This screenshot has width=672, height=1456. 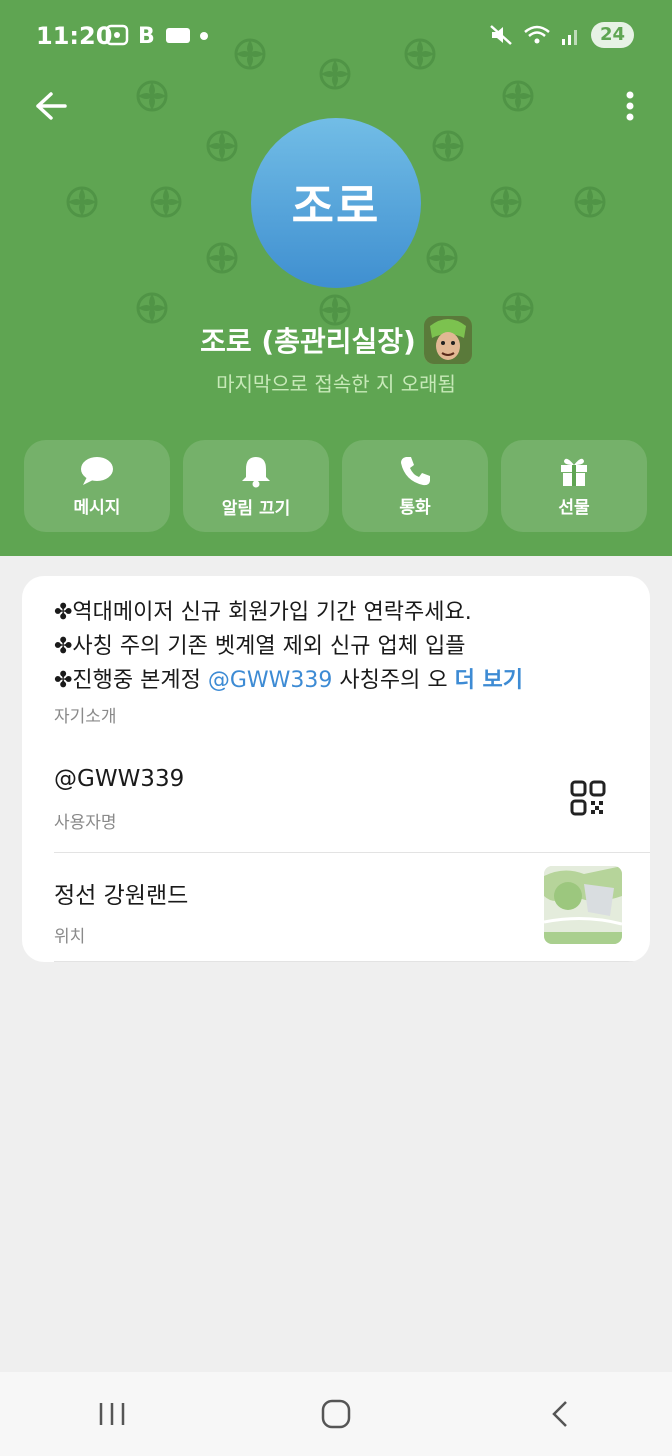 I want to click on bio-mention-link: @GWW339, so click(x=270, y=680).